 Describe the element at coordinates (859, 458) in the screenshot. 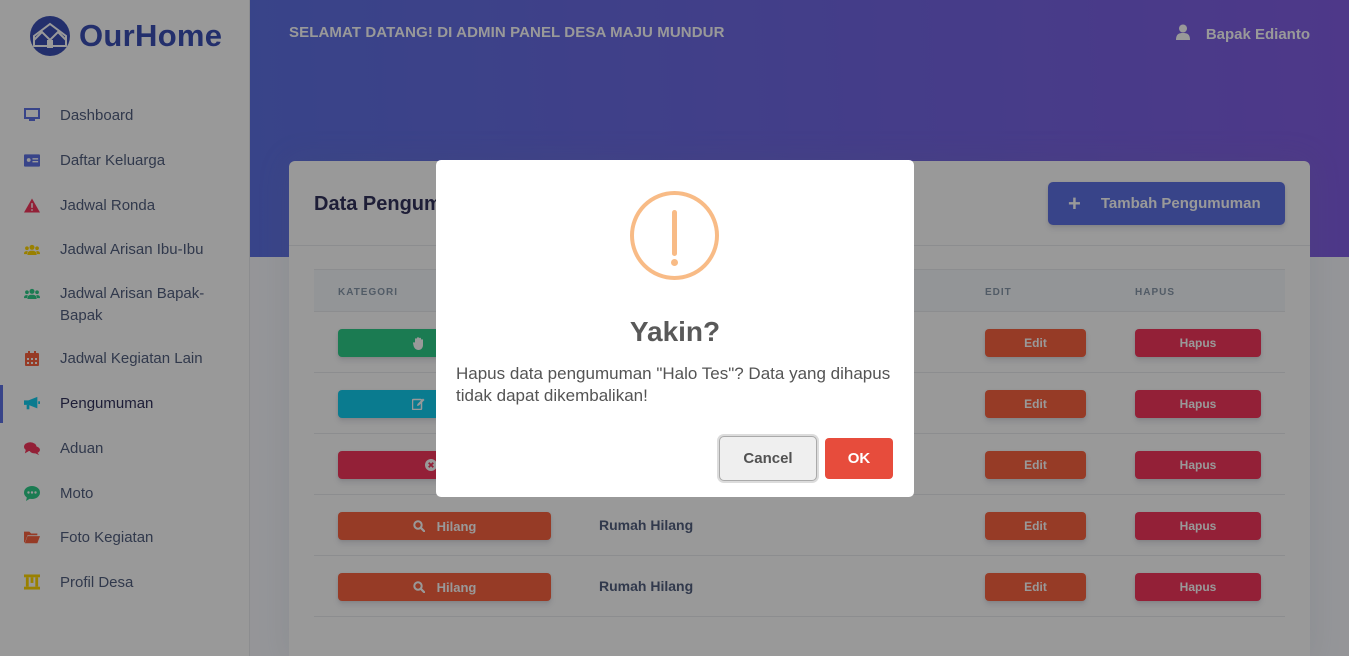

I see `ok-button: OK` at that location.